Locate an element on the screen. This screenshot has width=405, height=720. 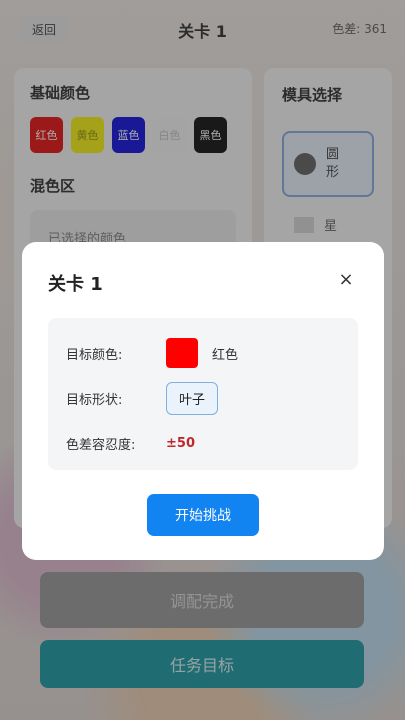
target-color-row: 目标颜色: 红色 is located at coordinates (152, 353).